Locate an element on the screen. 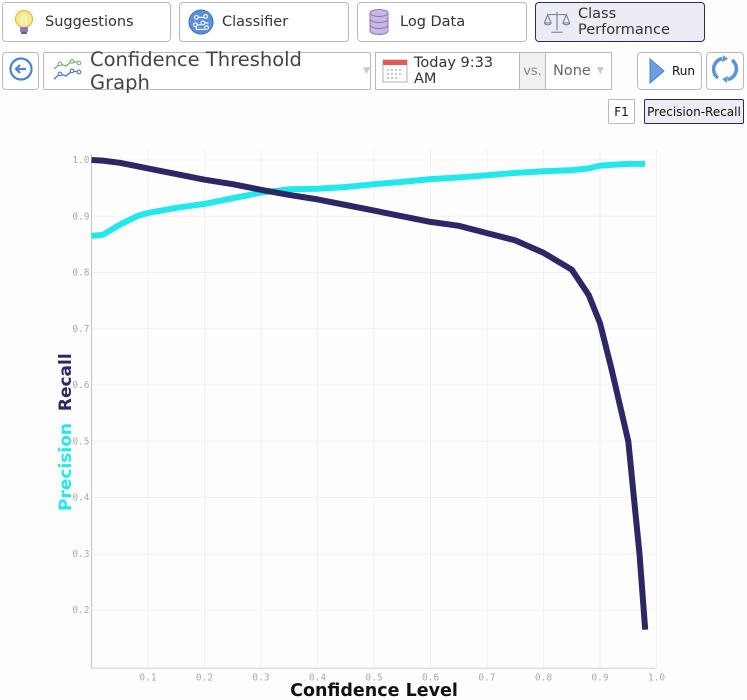  graph-type-select: Confidence Threshold Graph ▼ is located at coordinates (207, 71).